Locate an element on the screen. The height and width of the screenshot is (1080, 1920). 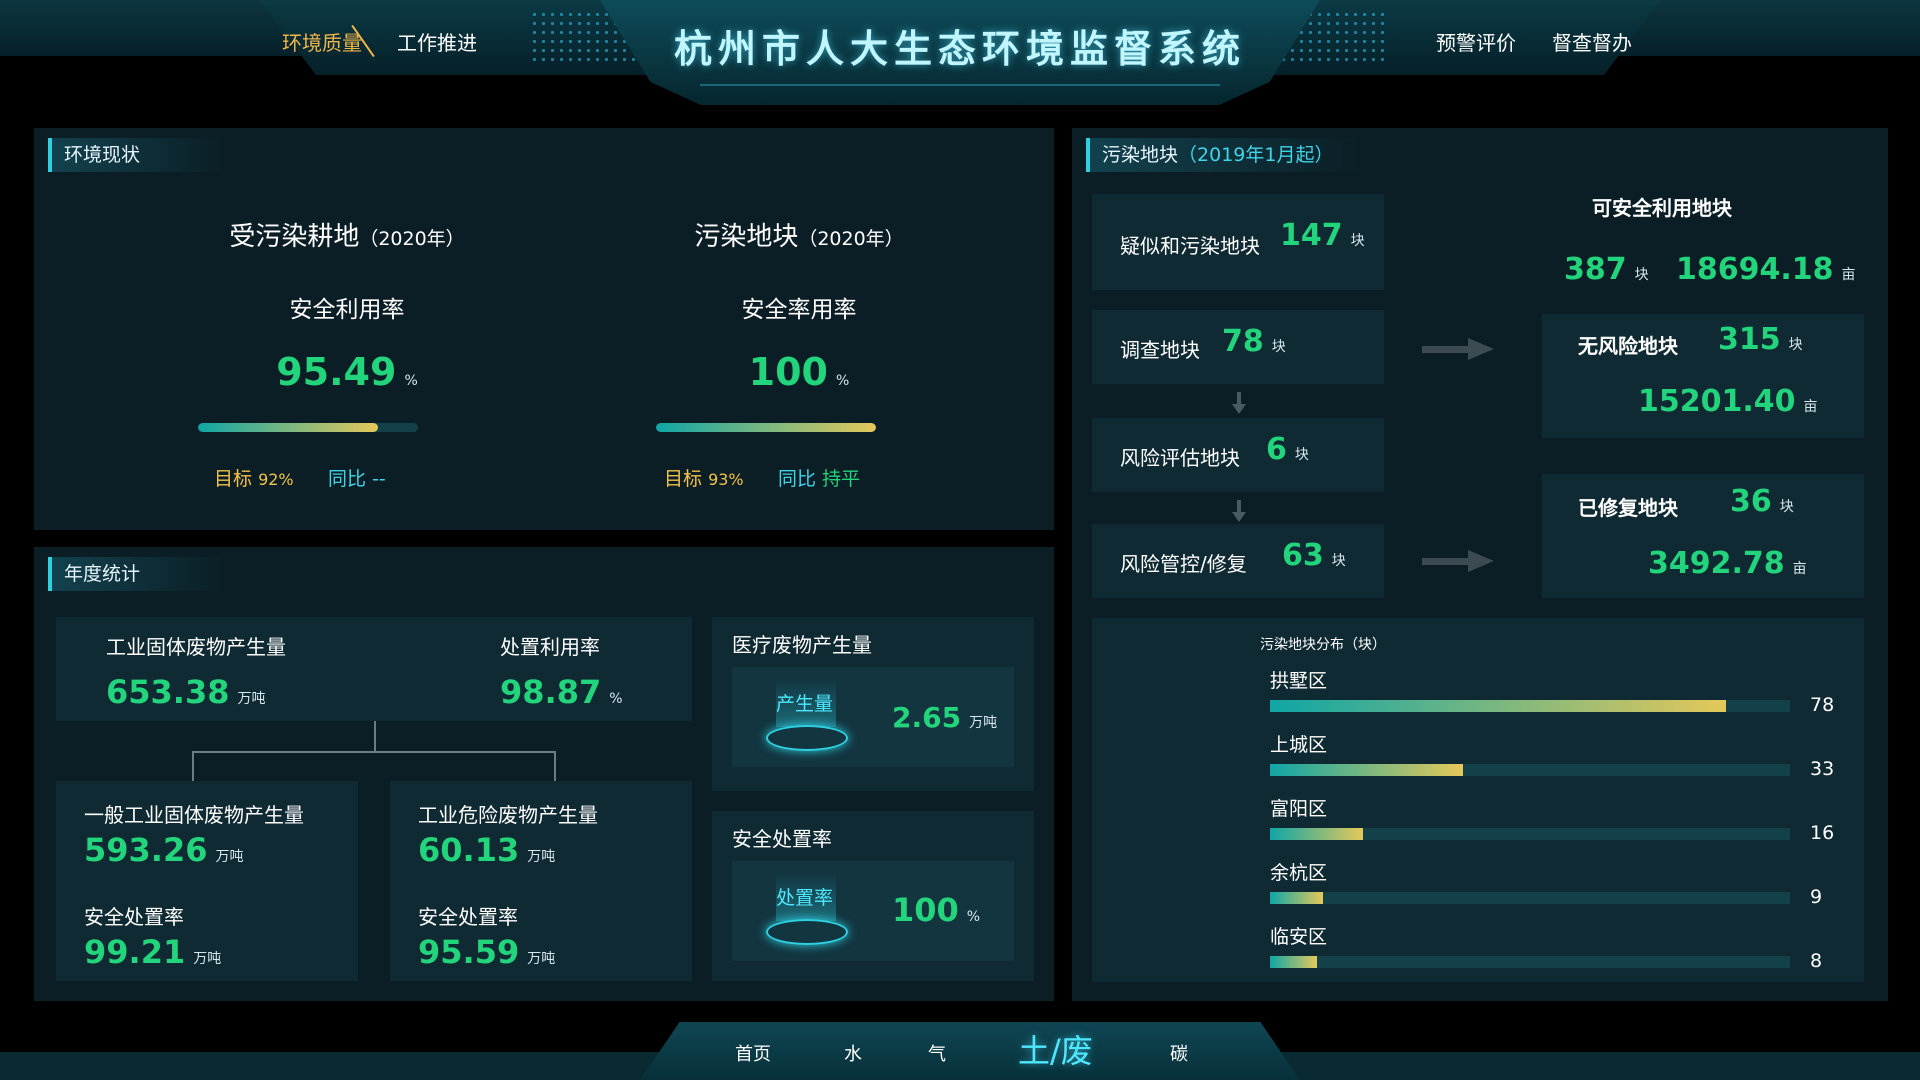
safe-label: 安全处置率 is located at coordinates (782, 839).